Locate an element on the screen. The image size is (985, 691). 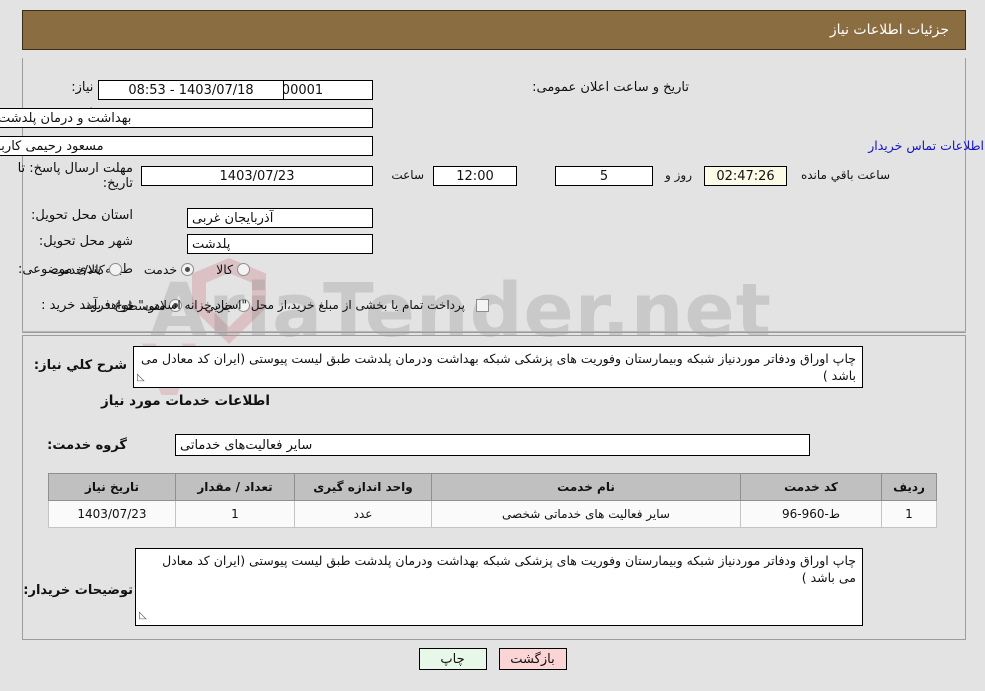
deadline-time-field: 12:00 is located at coordinates (475, 176).